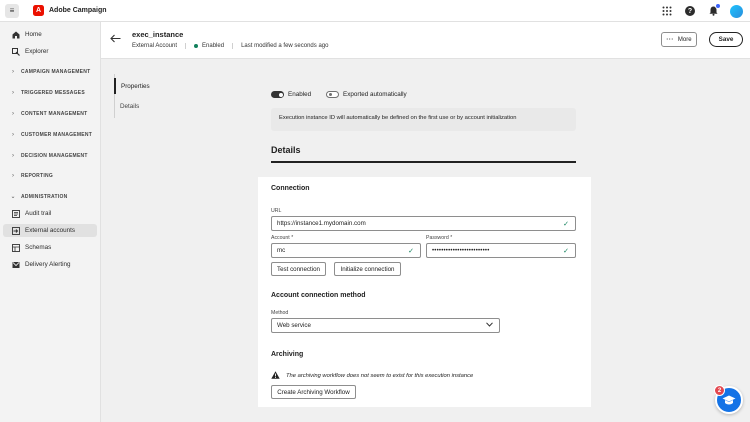  I want to click on back-arrow-icon, so click(115, 40).